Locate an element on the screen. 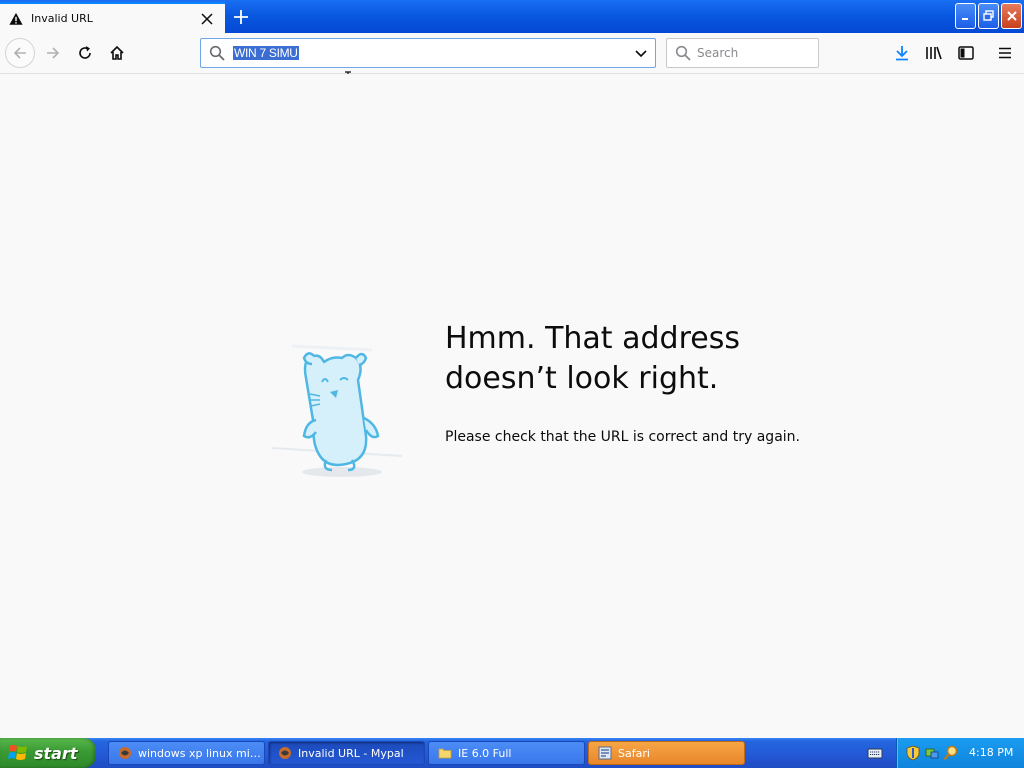 The image size is (1024, 768). start-label: start is located at coordinates (56, 753).